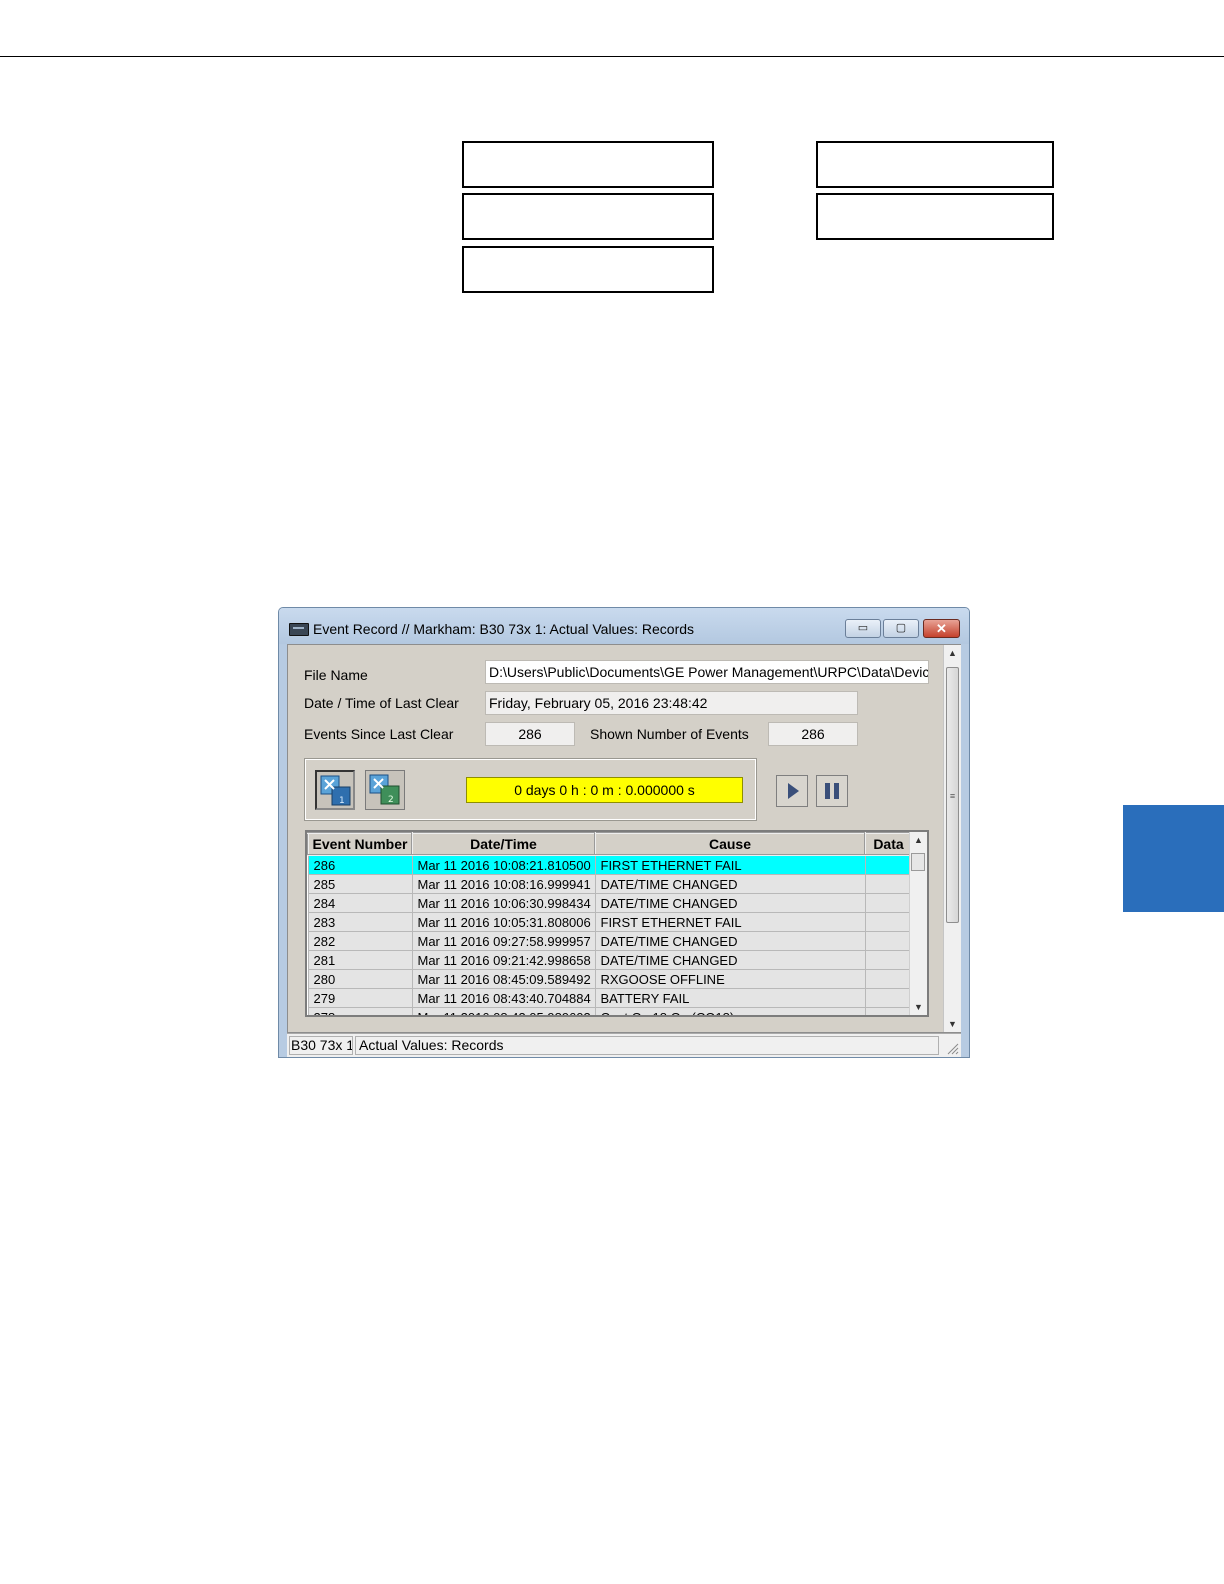 The height and width of the screenshot is (1584, 1224). Describe the element at coordinates (503, 903) in the screenshot. I see `cell-datetime: Mar 11 2016 10:06:30.998434` at that location.